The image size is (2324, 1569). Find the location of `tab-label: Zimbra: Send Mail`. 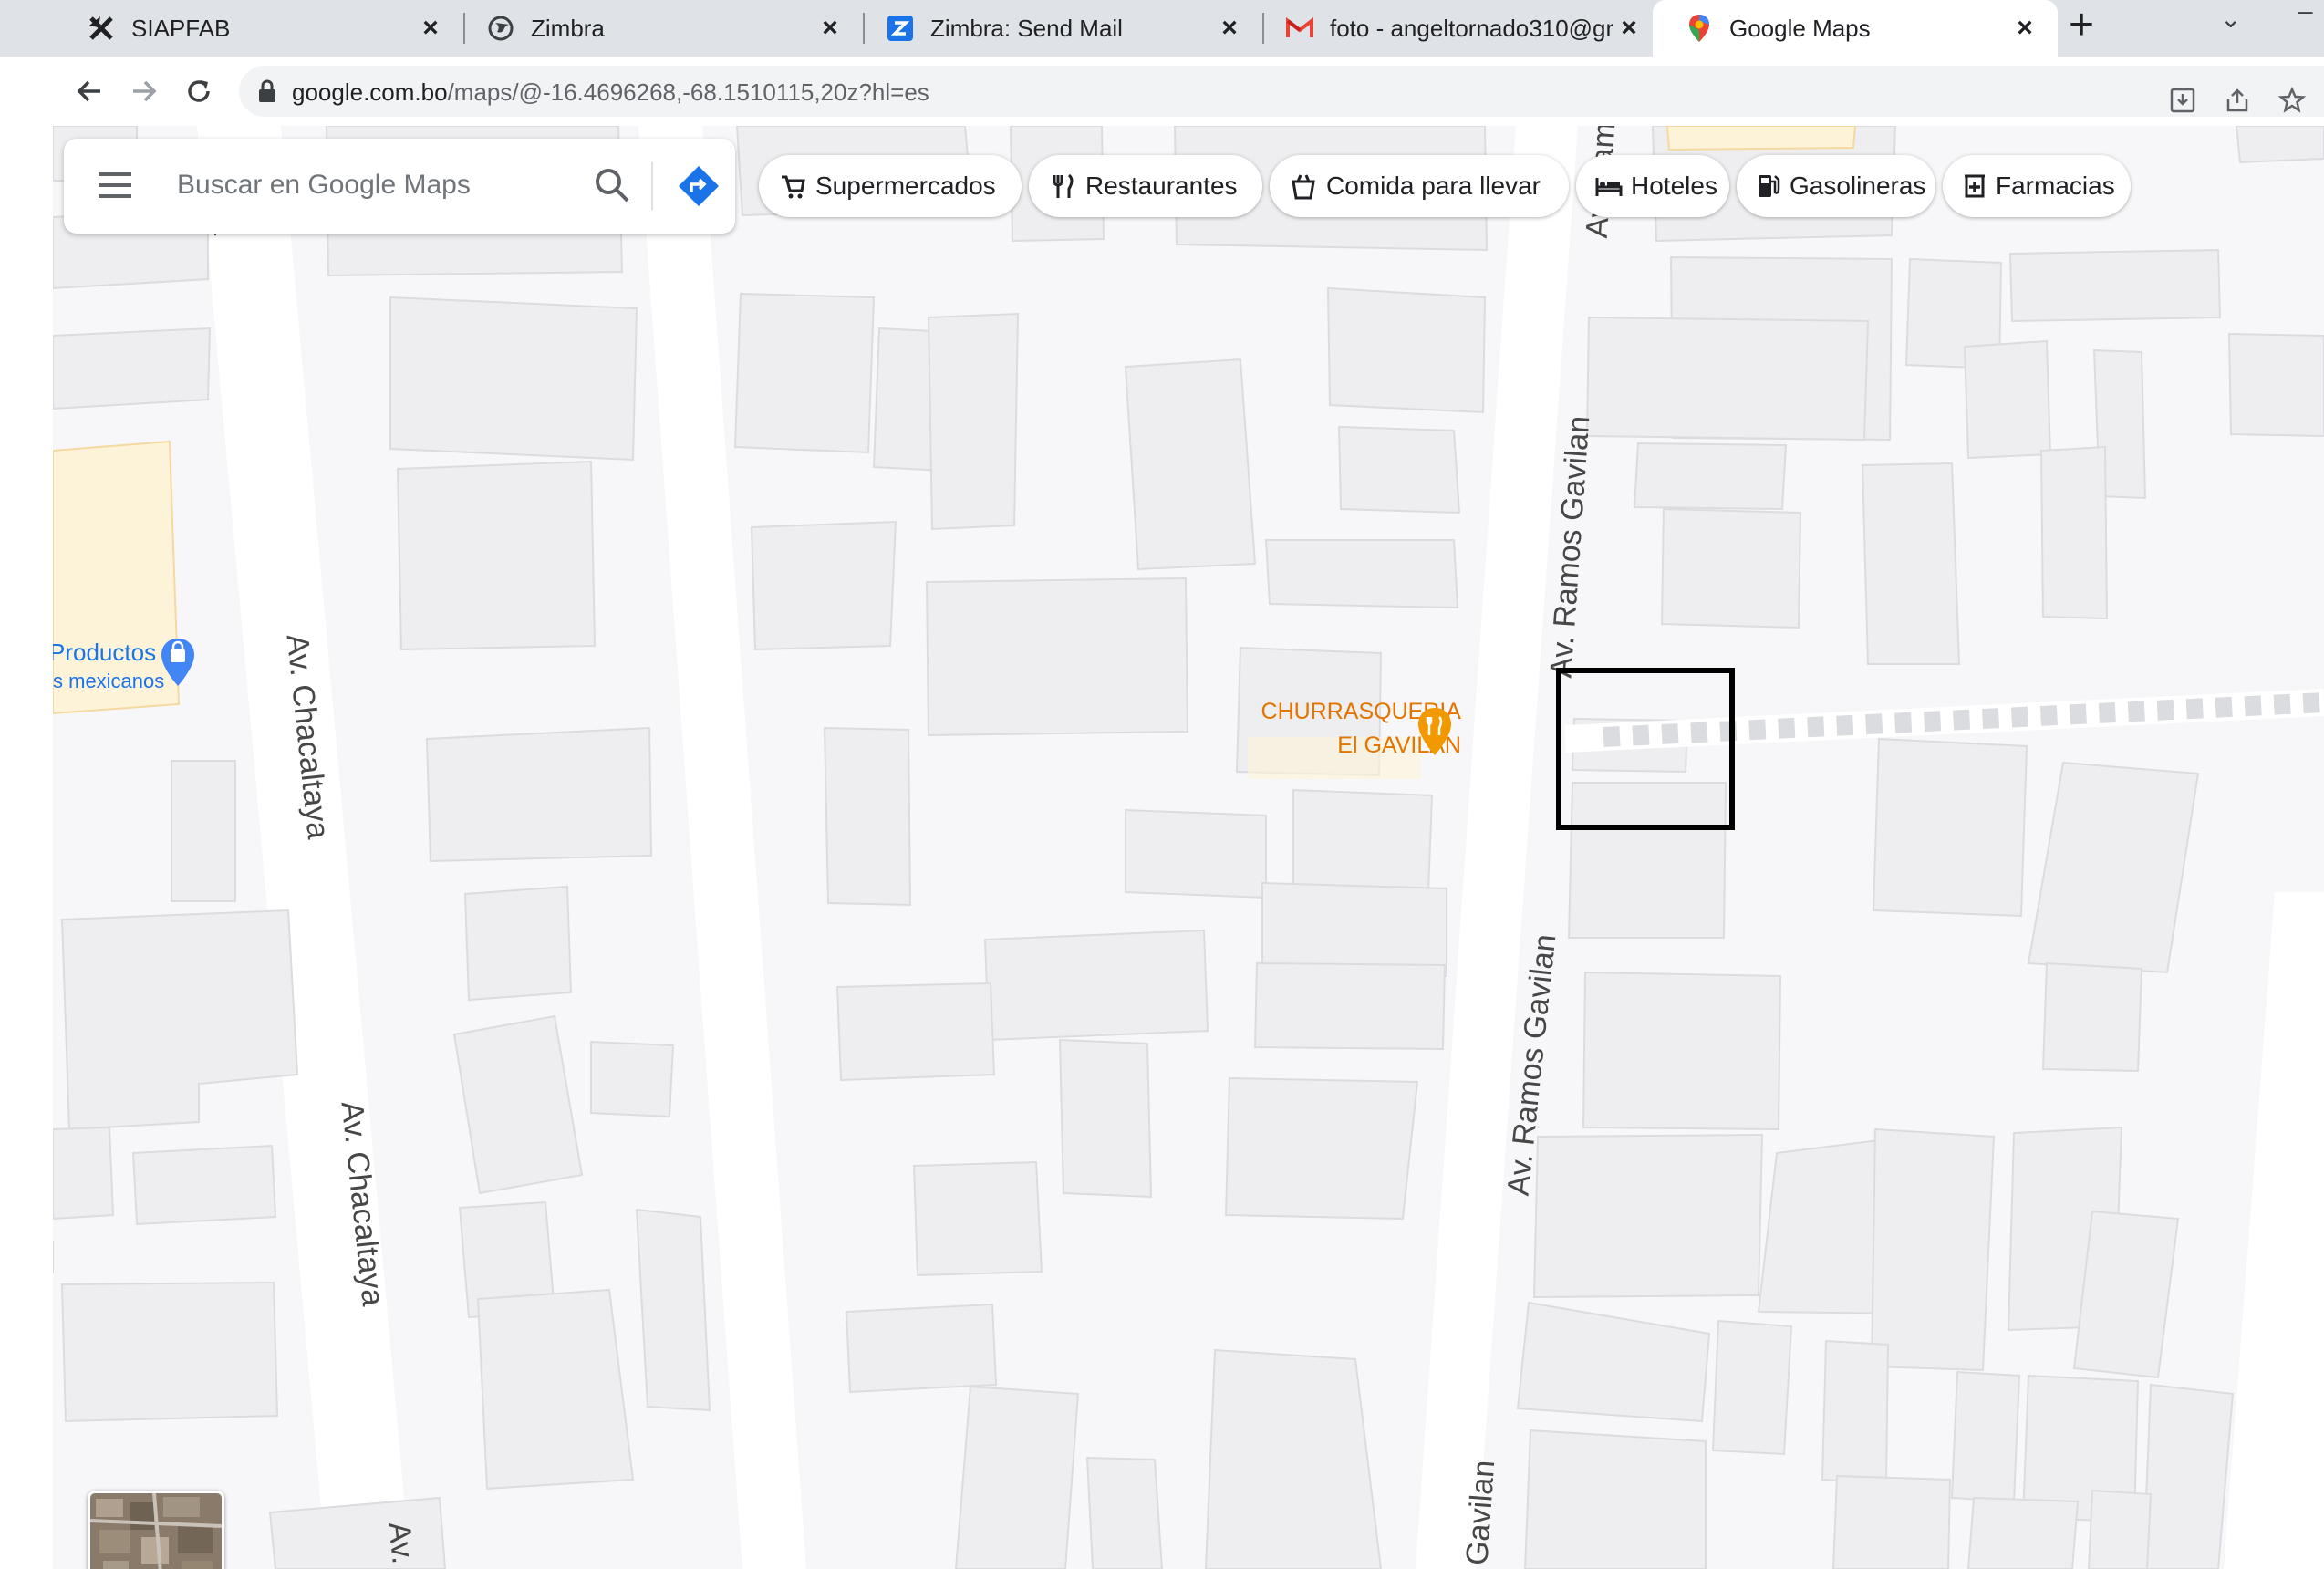

tab-label: Zimbra: Send Mail is located at coordinates (1027, 28).